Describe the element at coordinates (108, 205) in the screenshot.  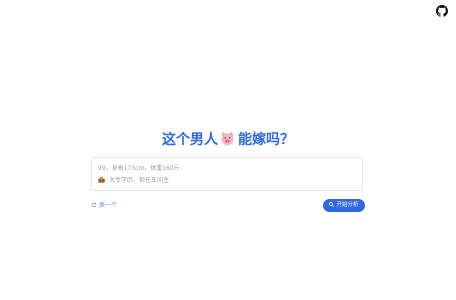
I see `change-button-label: 换一个` at that location.